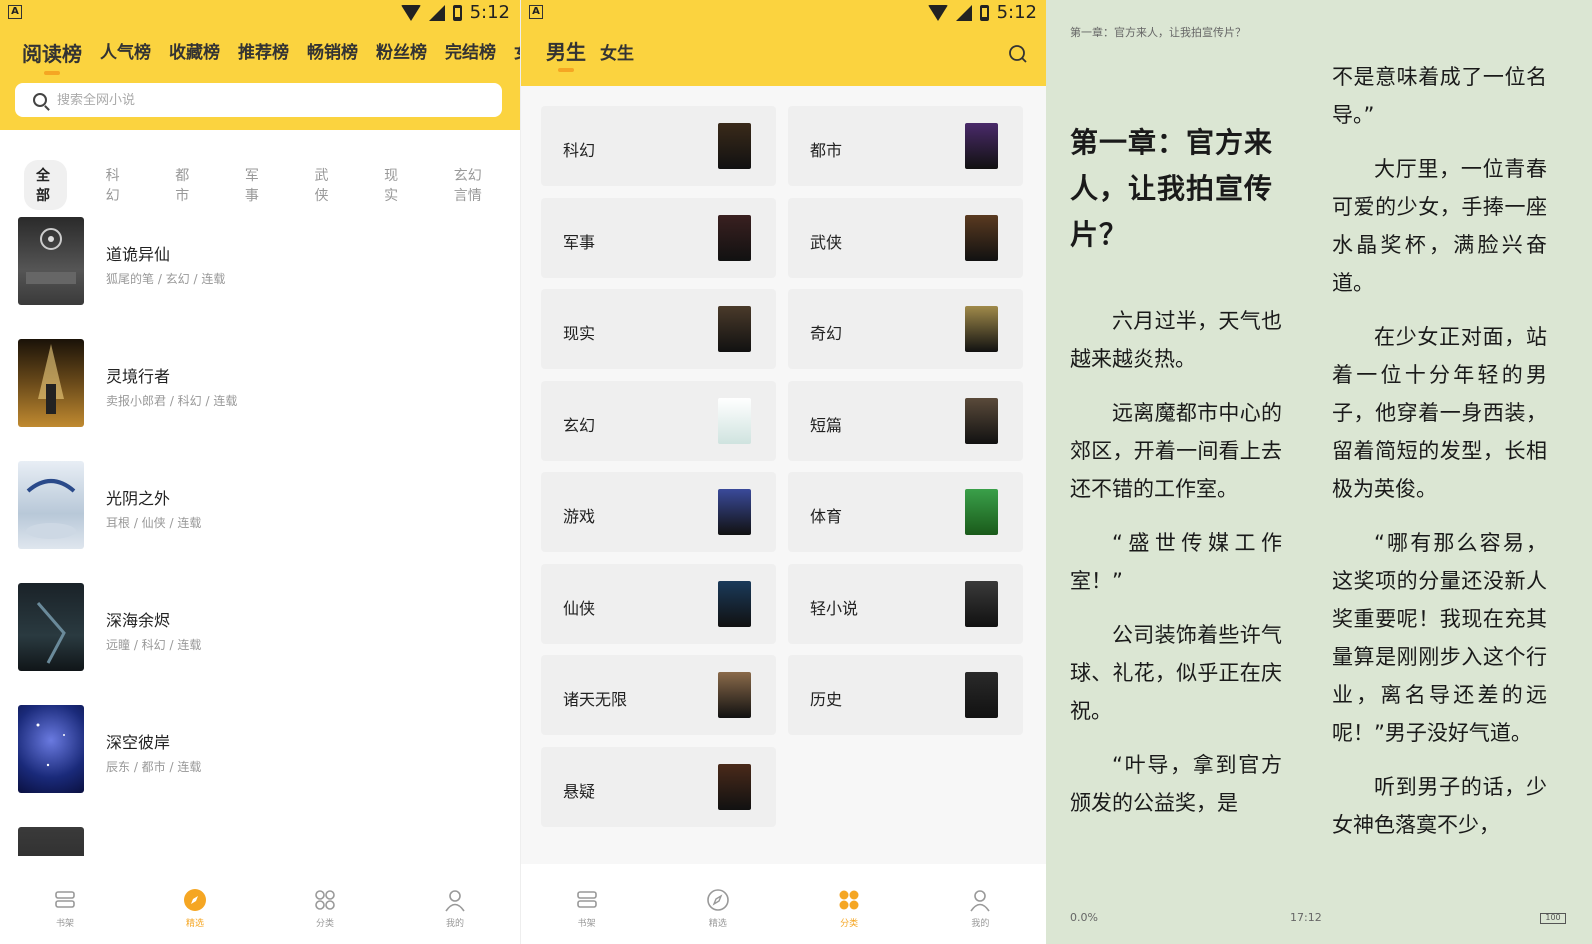 The height and width of the screenshot is (944, 1592). What do you see at coordinates (617, 51) in the screenshot?
I see `tab-female: 女生` at bounding box center [617, 51].